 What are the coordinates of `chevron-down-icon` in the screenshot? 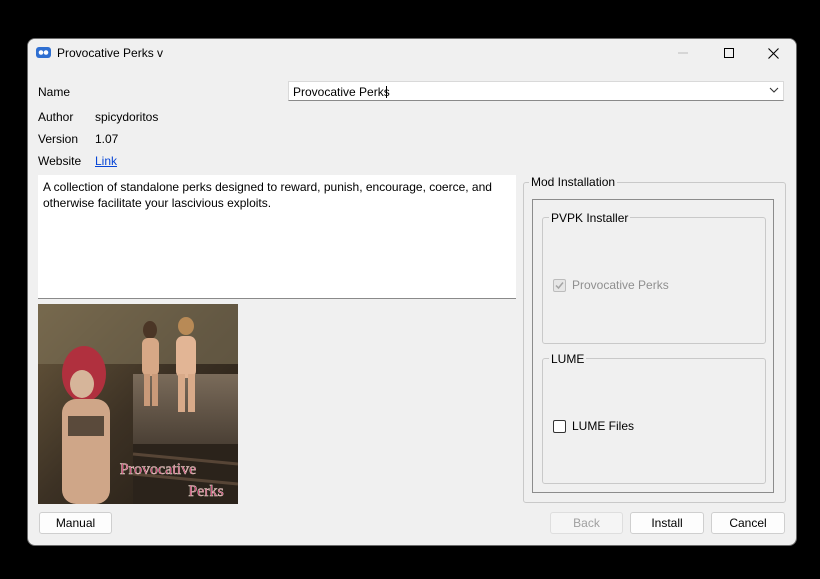 It's located at (774, 90).